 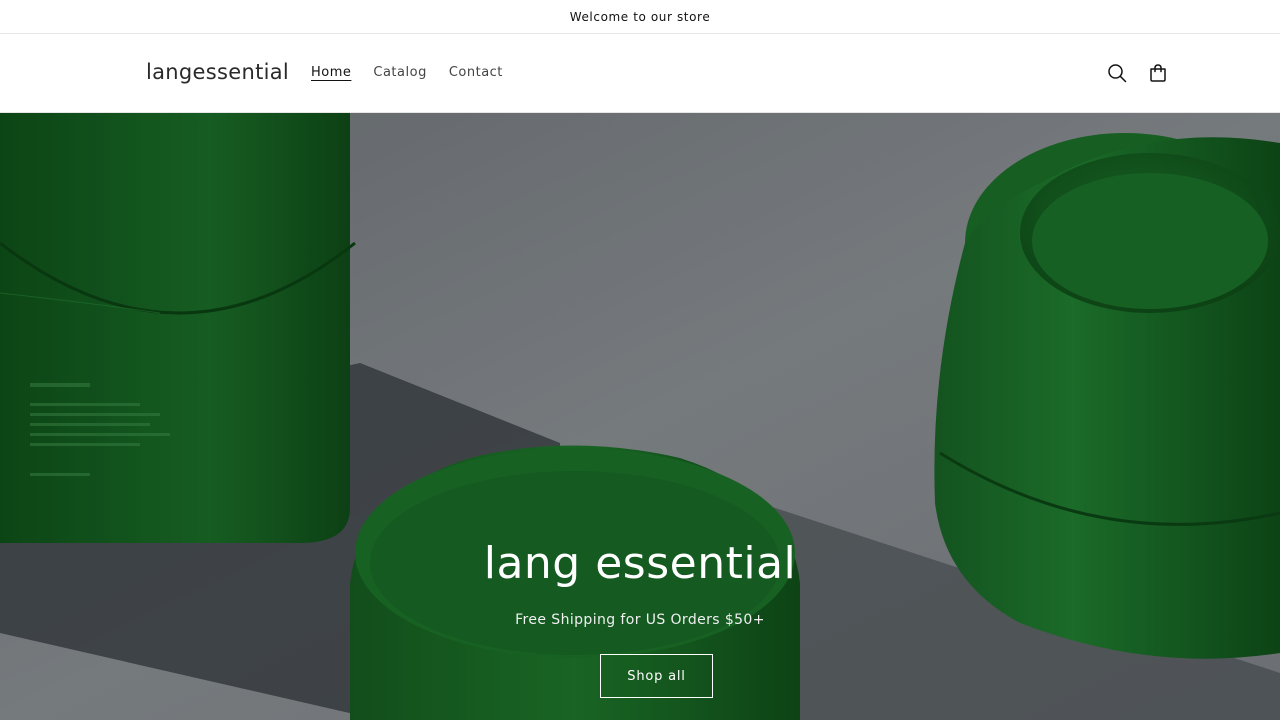 I want to click on nav-home: Home, so click(x=331, y=72).